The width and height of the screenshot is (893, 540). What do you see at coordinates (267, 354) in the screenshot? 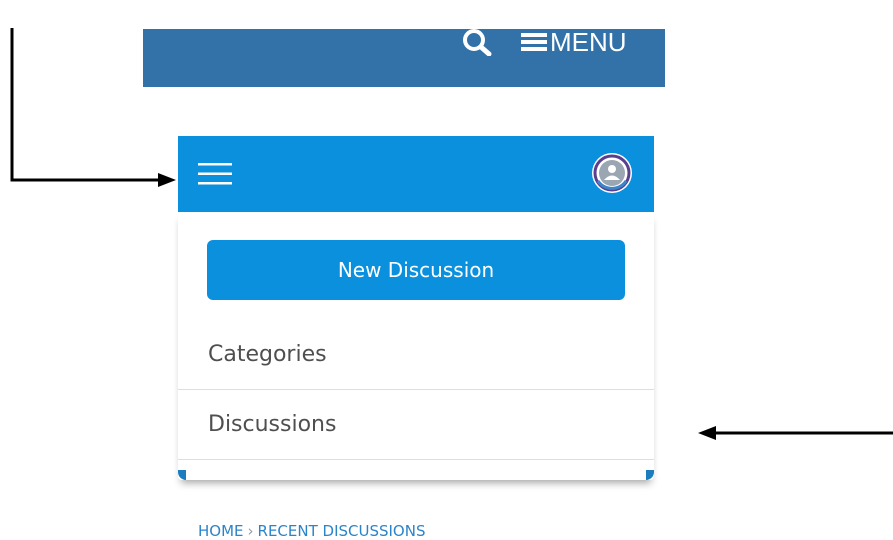
I see `nav-item-label: Categories` at bounding box center [267, 354].